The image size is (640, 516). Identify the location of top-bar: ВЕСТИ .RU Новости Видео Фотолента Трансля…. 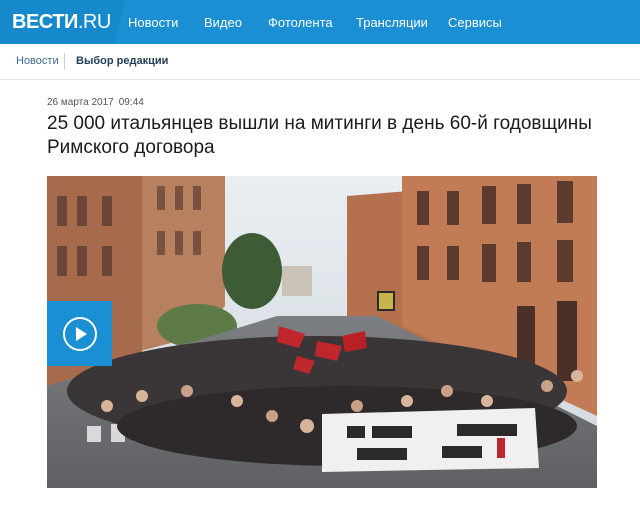
(320, 22).